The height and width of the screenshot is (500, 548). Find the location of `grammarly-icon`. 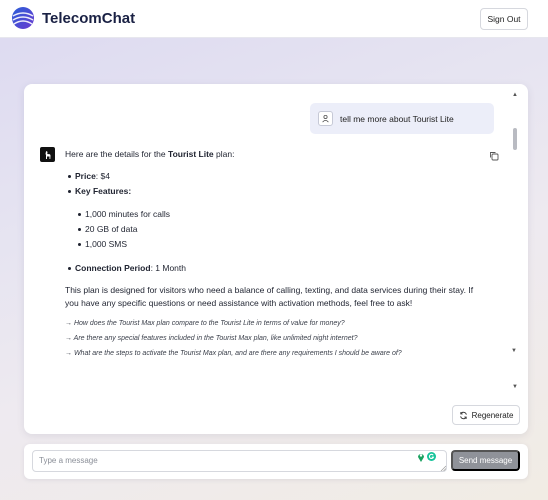

grammarly-icon is located at coordinates (431, 456).